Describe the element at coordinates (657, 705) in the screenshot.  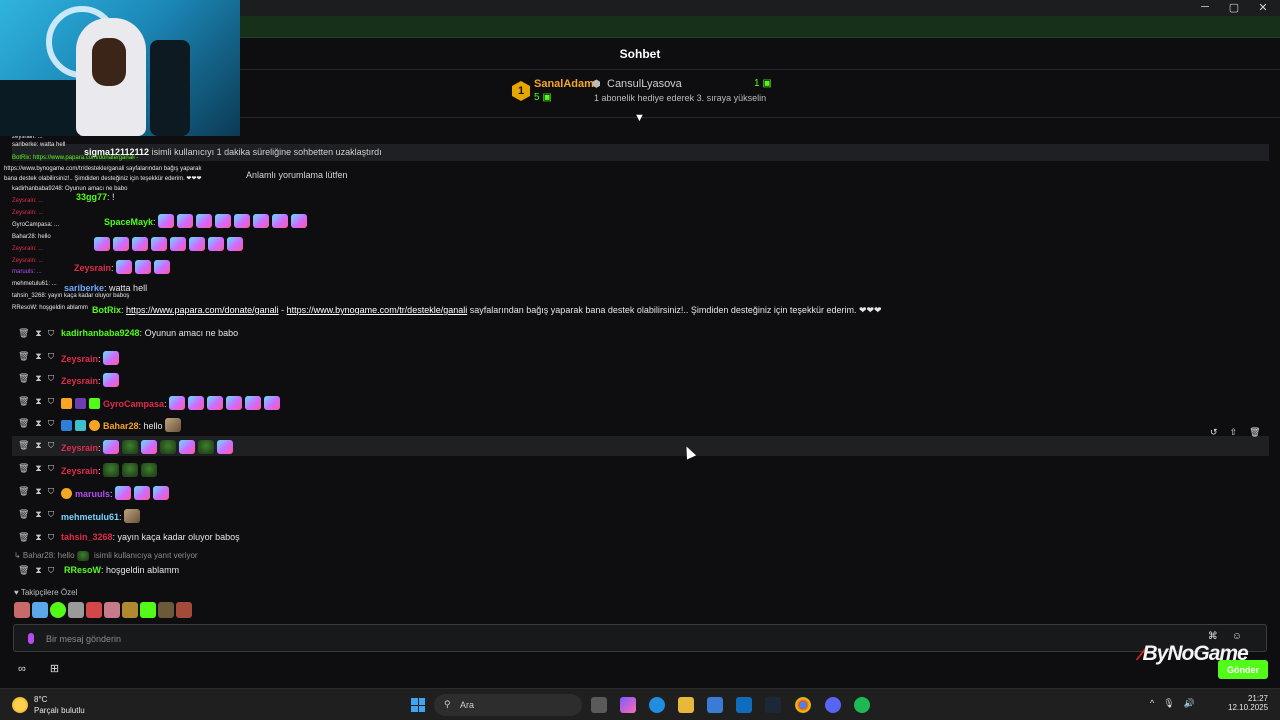
I see `edge-icon` at that location.